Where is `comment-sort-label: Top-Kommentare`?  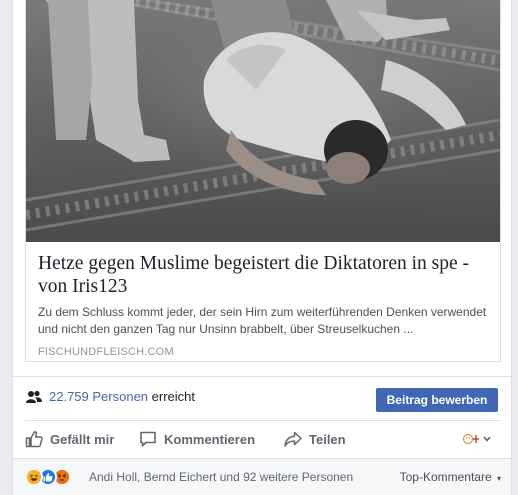
comment-sort-label: Top-Kommentare is located at coordinates (445, 477).